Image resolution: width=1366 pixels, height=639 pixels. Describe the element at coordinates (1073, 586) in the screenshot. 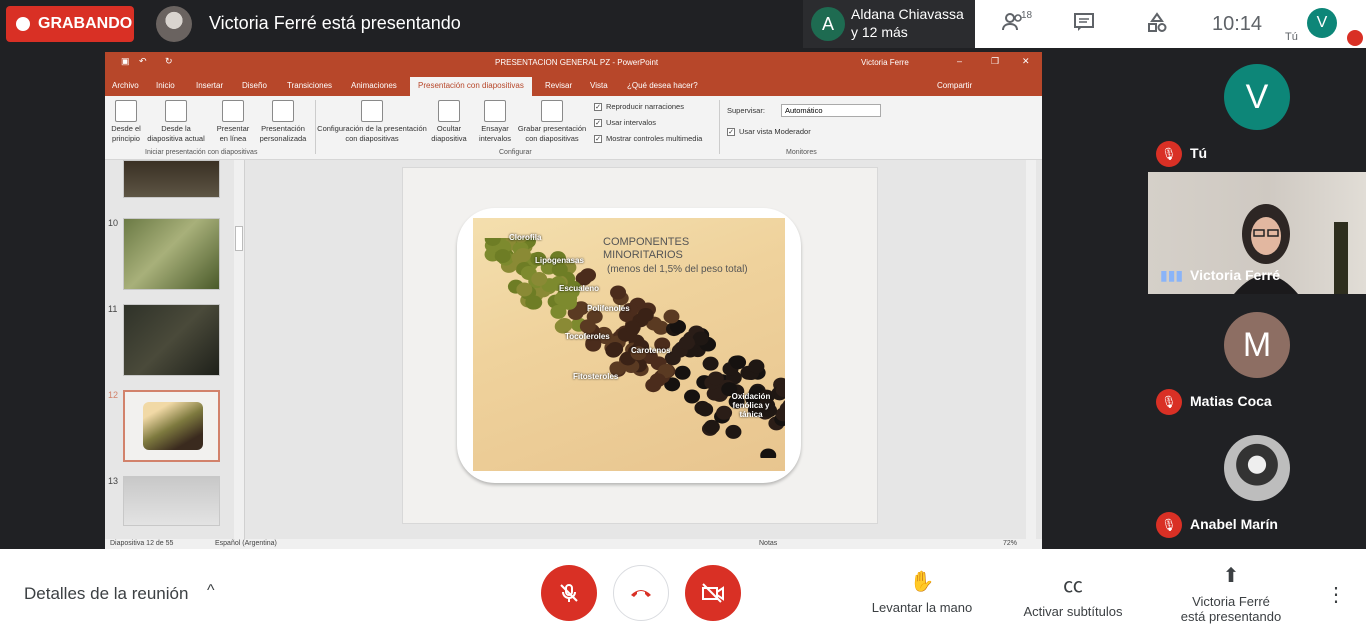

I see `captions-icon: ㏄` at that location.